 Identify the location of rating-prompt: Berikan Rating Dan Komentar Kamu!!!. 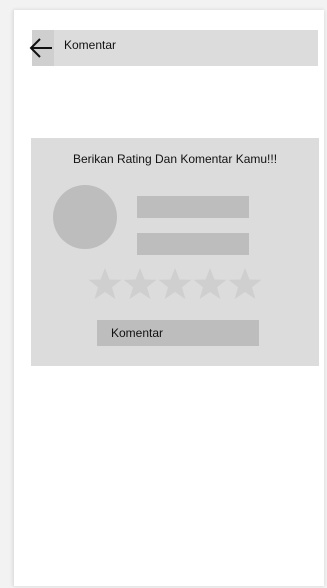
(175, 159).